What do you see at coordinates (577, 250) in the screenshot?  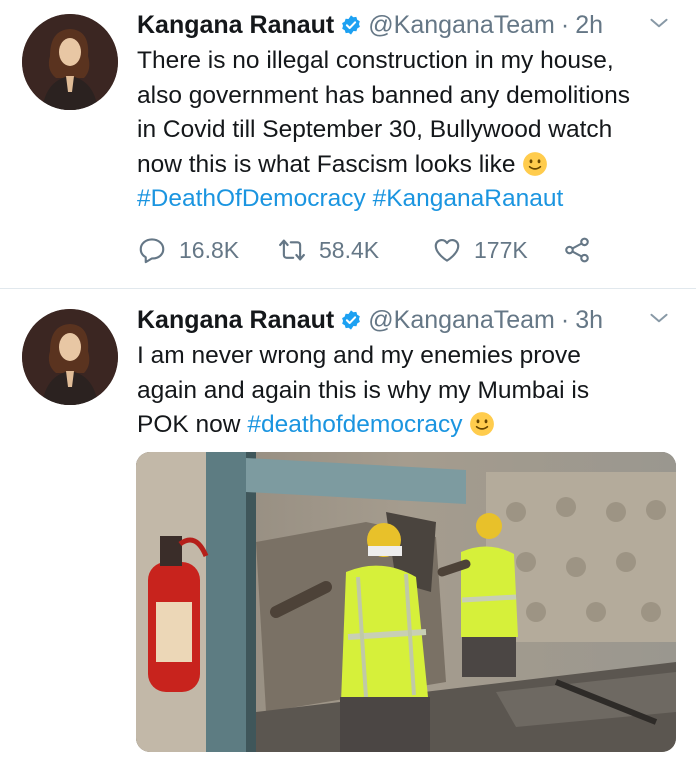 I see `share-icon` at bounding box center [577, 250].